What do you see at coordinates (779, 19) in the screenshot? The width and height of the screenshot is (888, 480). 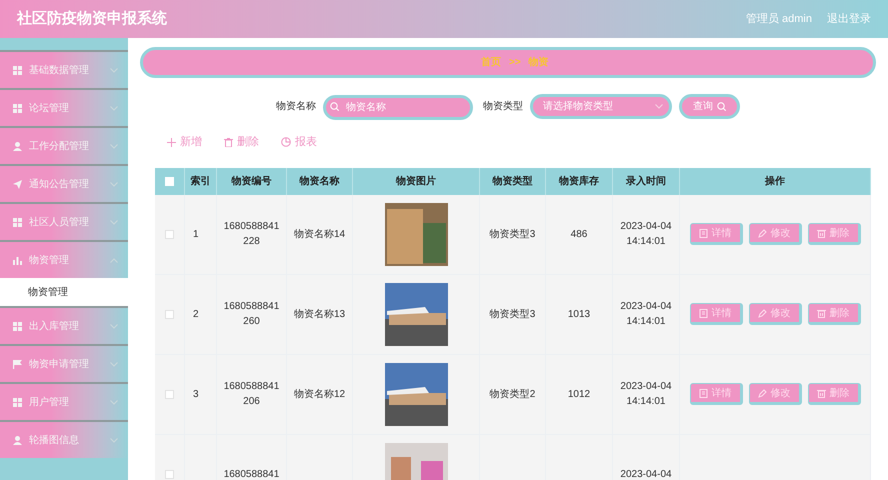 I see `user-label: 管理员 admin` at bounding box center [779, 19].